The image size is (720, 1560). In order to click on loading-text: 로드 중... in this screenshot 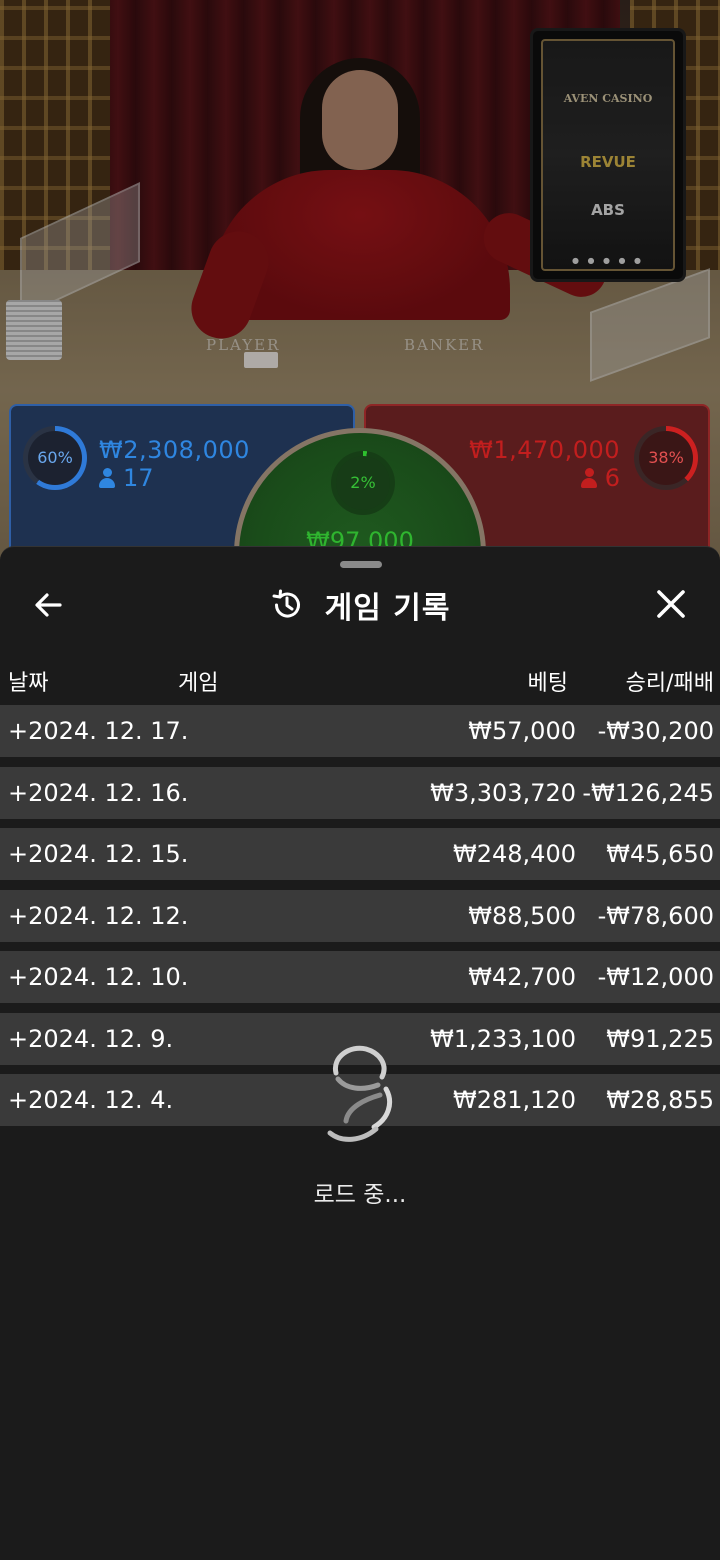, I will do `click(360, 1195)`.